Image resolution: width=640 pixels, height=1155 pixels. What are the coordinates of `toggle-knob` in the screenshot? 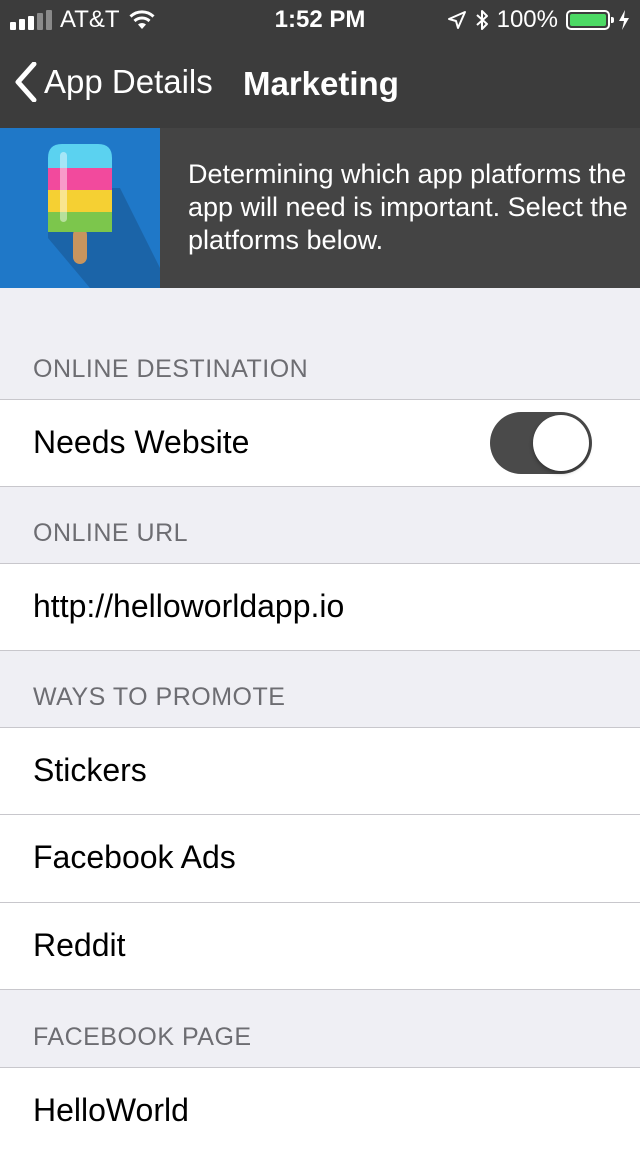 It's located at (561, 443).